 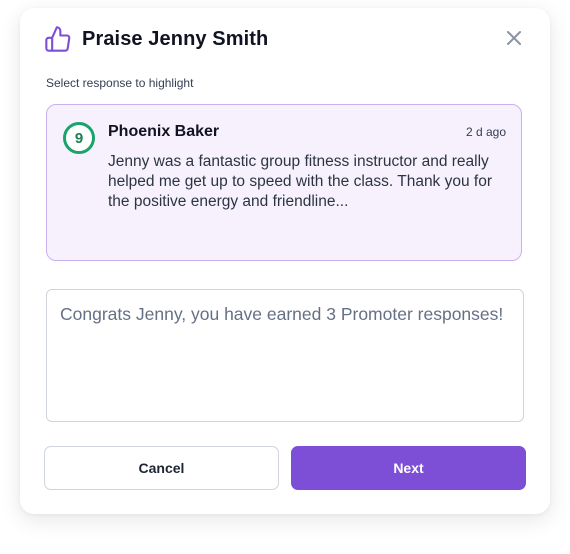 What do you see at coordinates (58, 39) in the screenshot?
I see `thumbs-up-icon` at bounding box center [58, 39].